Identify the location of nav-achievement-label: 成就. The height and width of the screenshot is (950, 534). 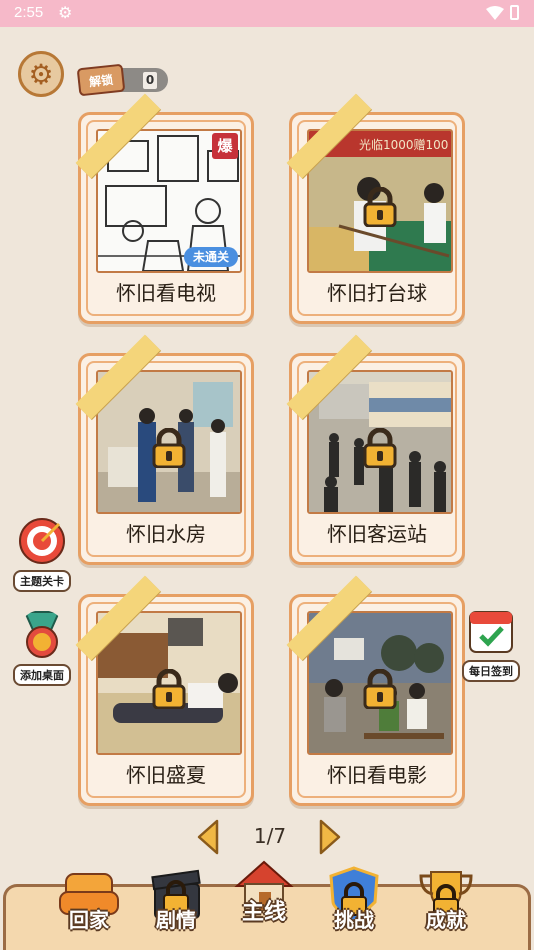
(446, 920).